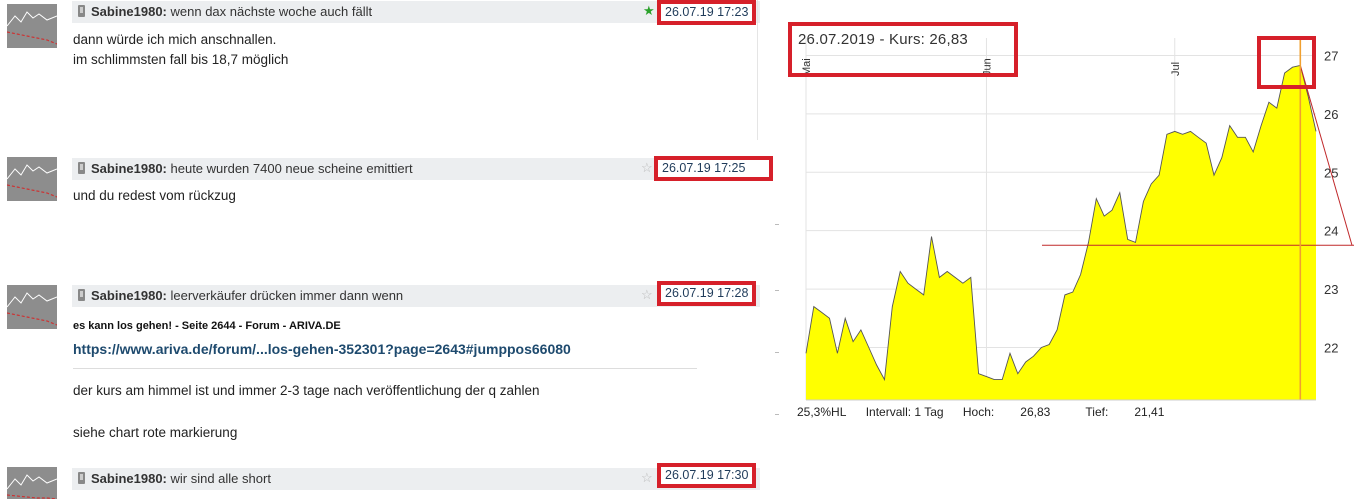 This screenshot has height=499, width=1360. I want to click on post-body-line: und du redest vom rückzug, so click(154, 195).